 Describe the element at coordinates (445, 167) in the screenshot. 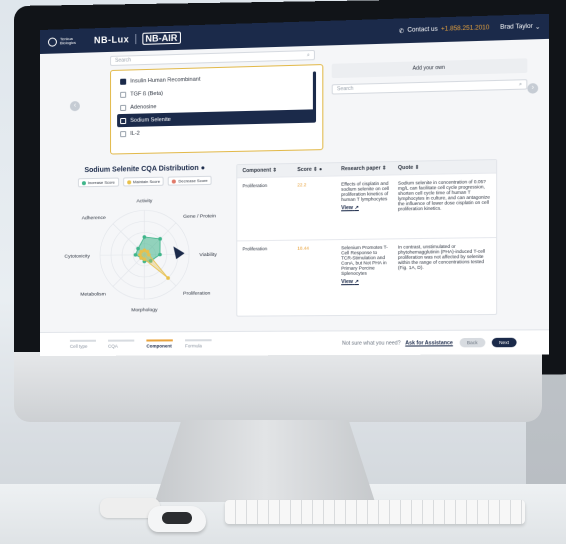

I see `header-quote: Quote ⇕` at that location.